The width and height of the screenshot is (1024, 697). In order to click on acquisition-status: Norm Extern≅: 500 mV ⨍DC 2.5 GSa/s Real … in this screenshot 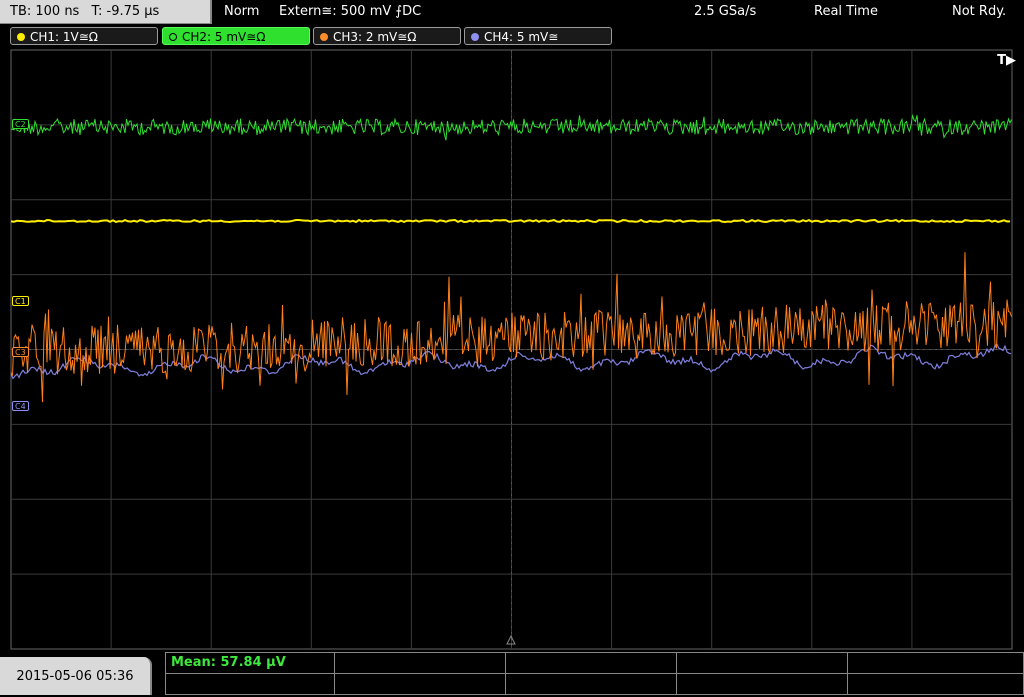, I will do `click(619, 12)`.